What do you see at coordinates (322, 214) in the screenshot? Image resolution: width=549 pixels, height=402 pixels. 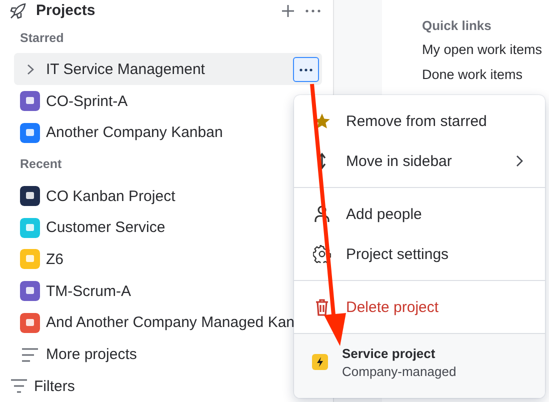 I see `person-icon` at bounding box center [322, 214].